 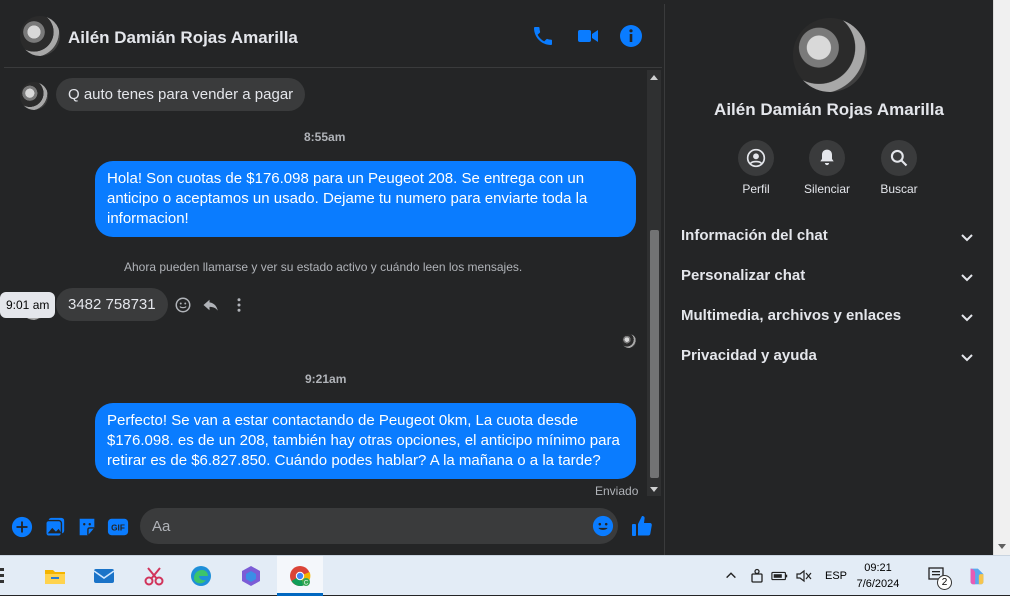 I want to click on profile-action: Perfil, so click(x=756, y=168).